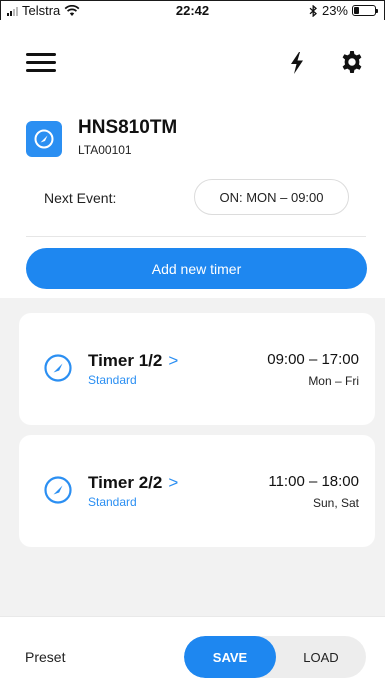 The height and width of the screenshot is (684, 385). What do you see at coordinates (377, 11) in the screenshot?
I see `battery-cap` at bounding box center [377, 11].